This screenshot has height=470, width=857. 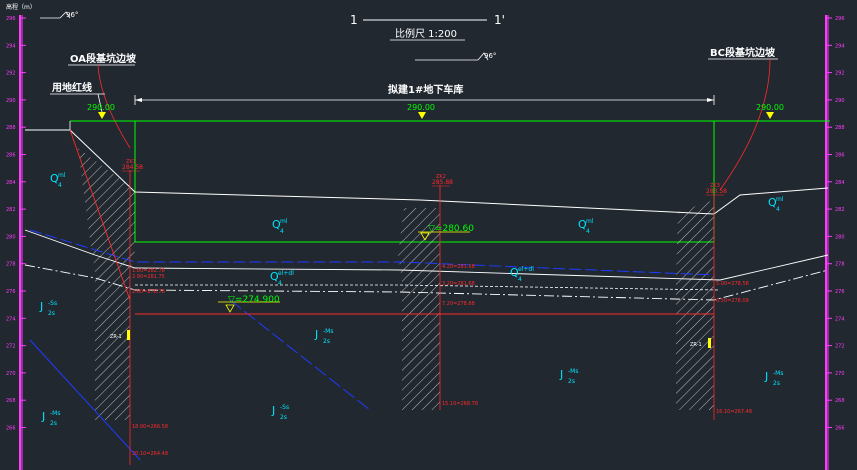 I want to click on north-arrow-top: 96°, so click(x=59, y=15).